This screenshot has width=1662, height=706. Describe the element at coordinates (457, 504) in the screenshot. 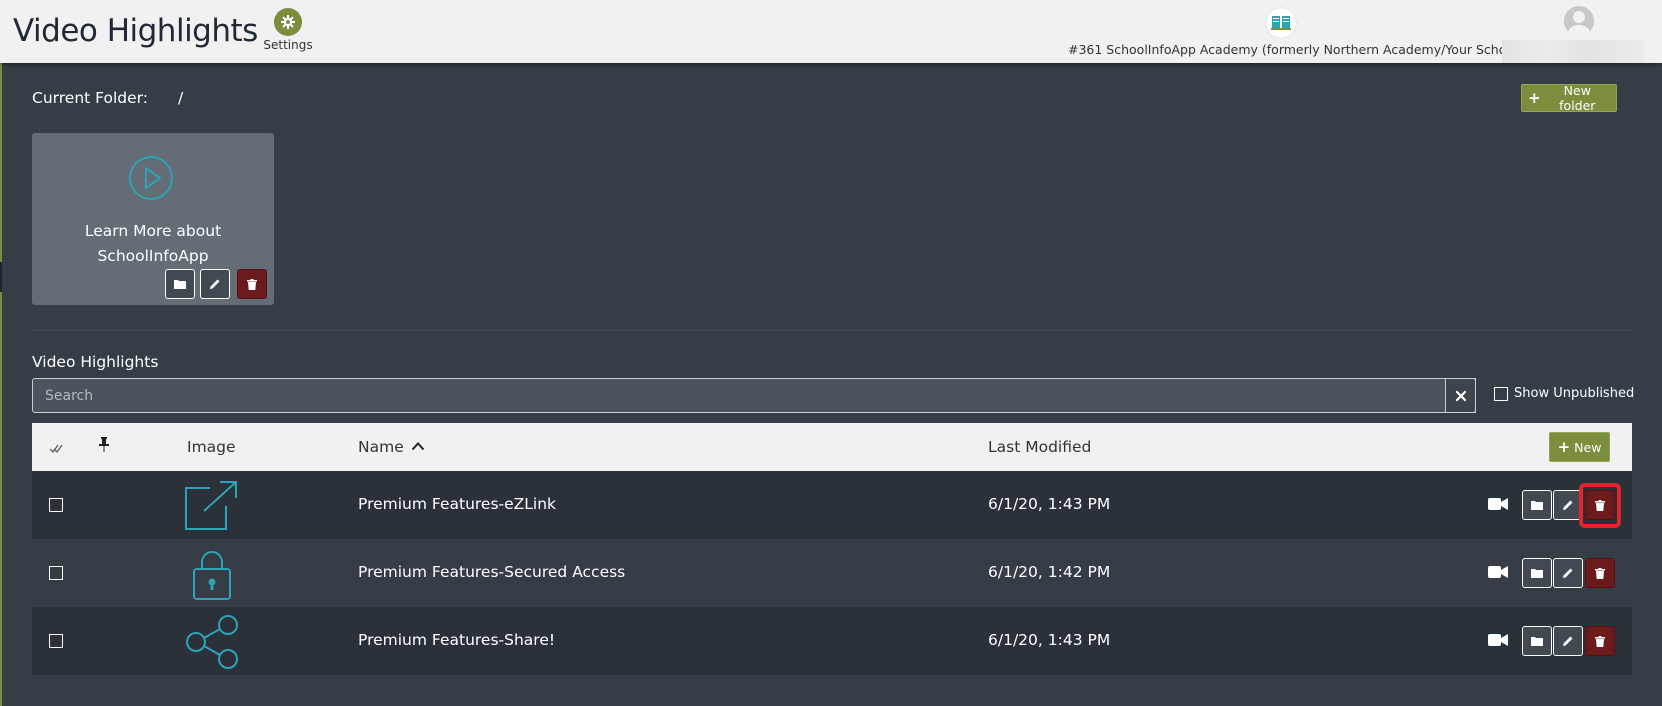

I see `row-name: Premium Features-eZLink` at that location.